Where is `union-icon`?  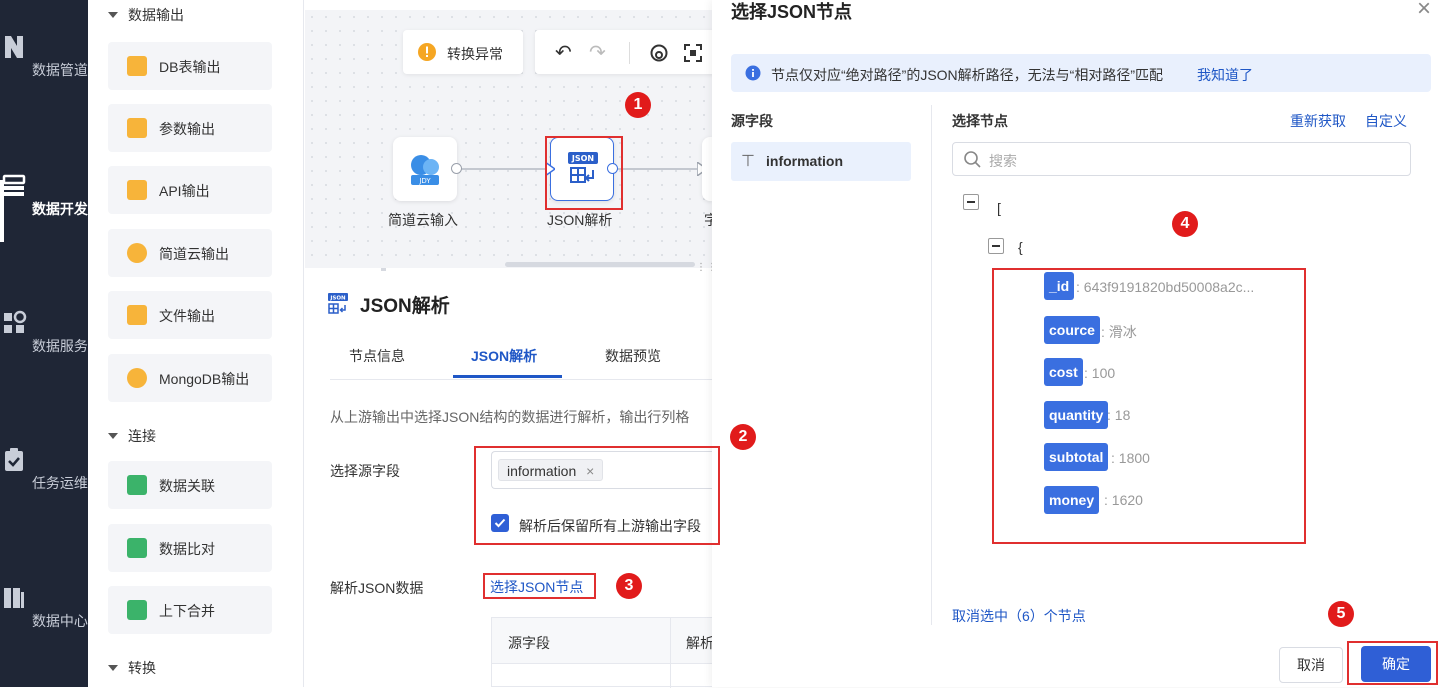
union-icon is located at coordinates (137, 610).